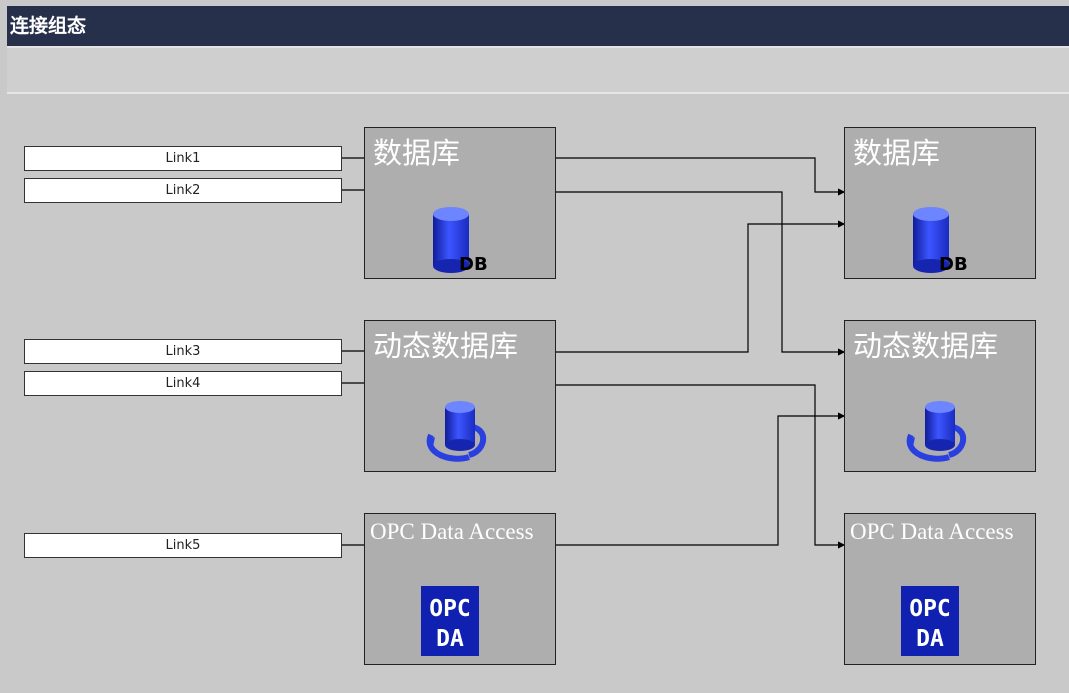  What do you see at coordinates (183, 545) in the screenshot?
I see `link5-field: Link5` at bounding box center [183, 545].